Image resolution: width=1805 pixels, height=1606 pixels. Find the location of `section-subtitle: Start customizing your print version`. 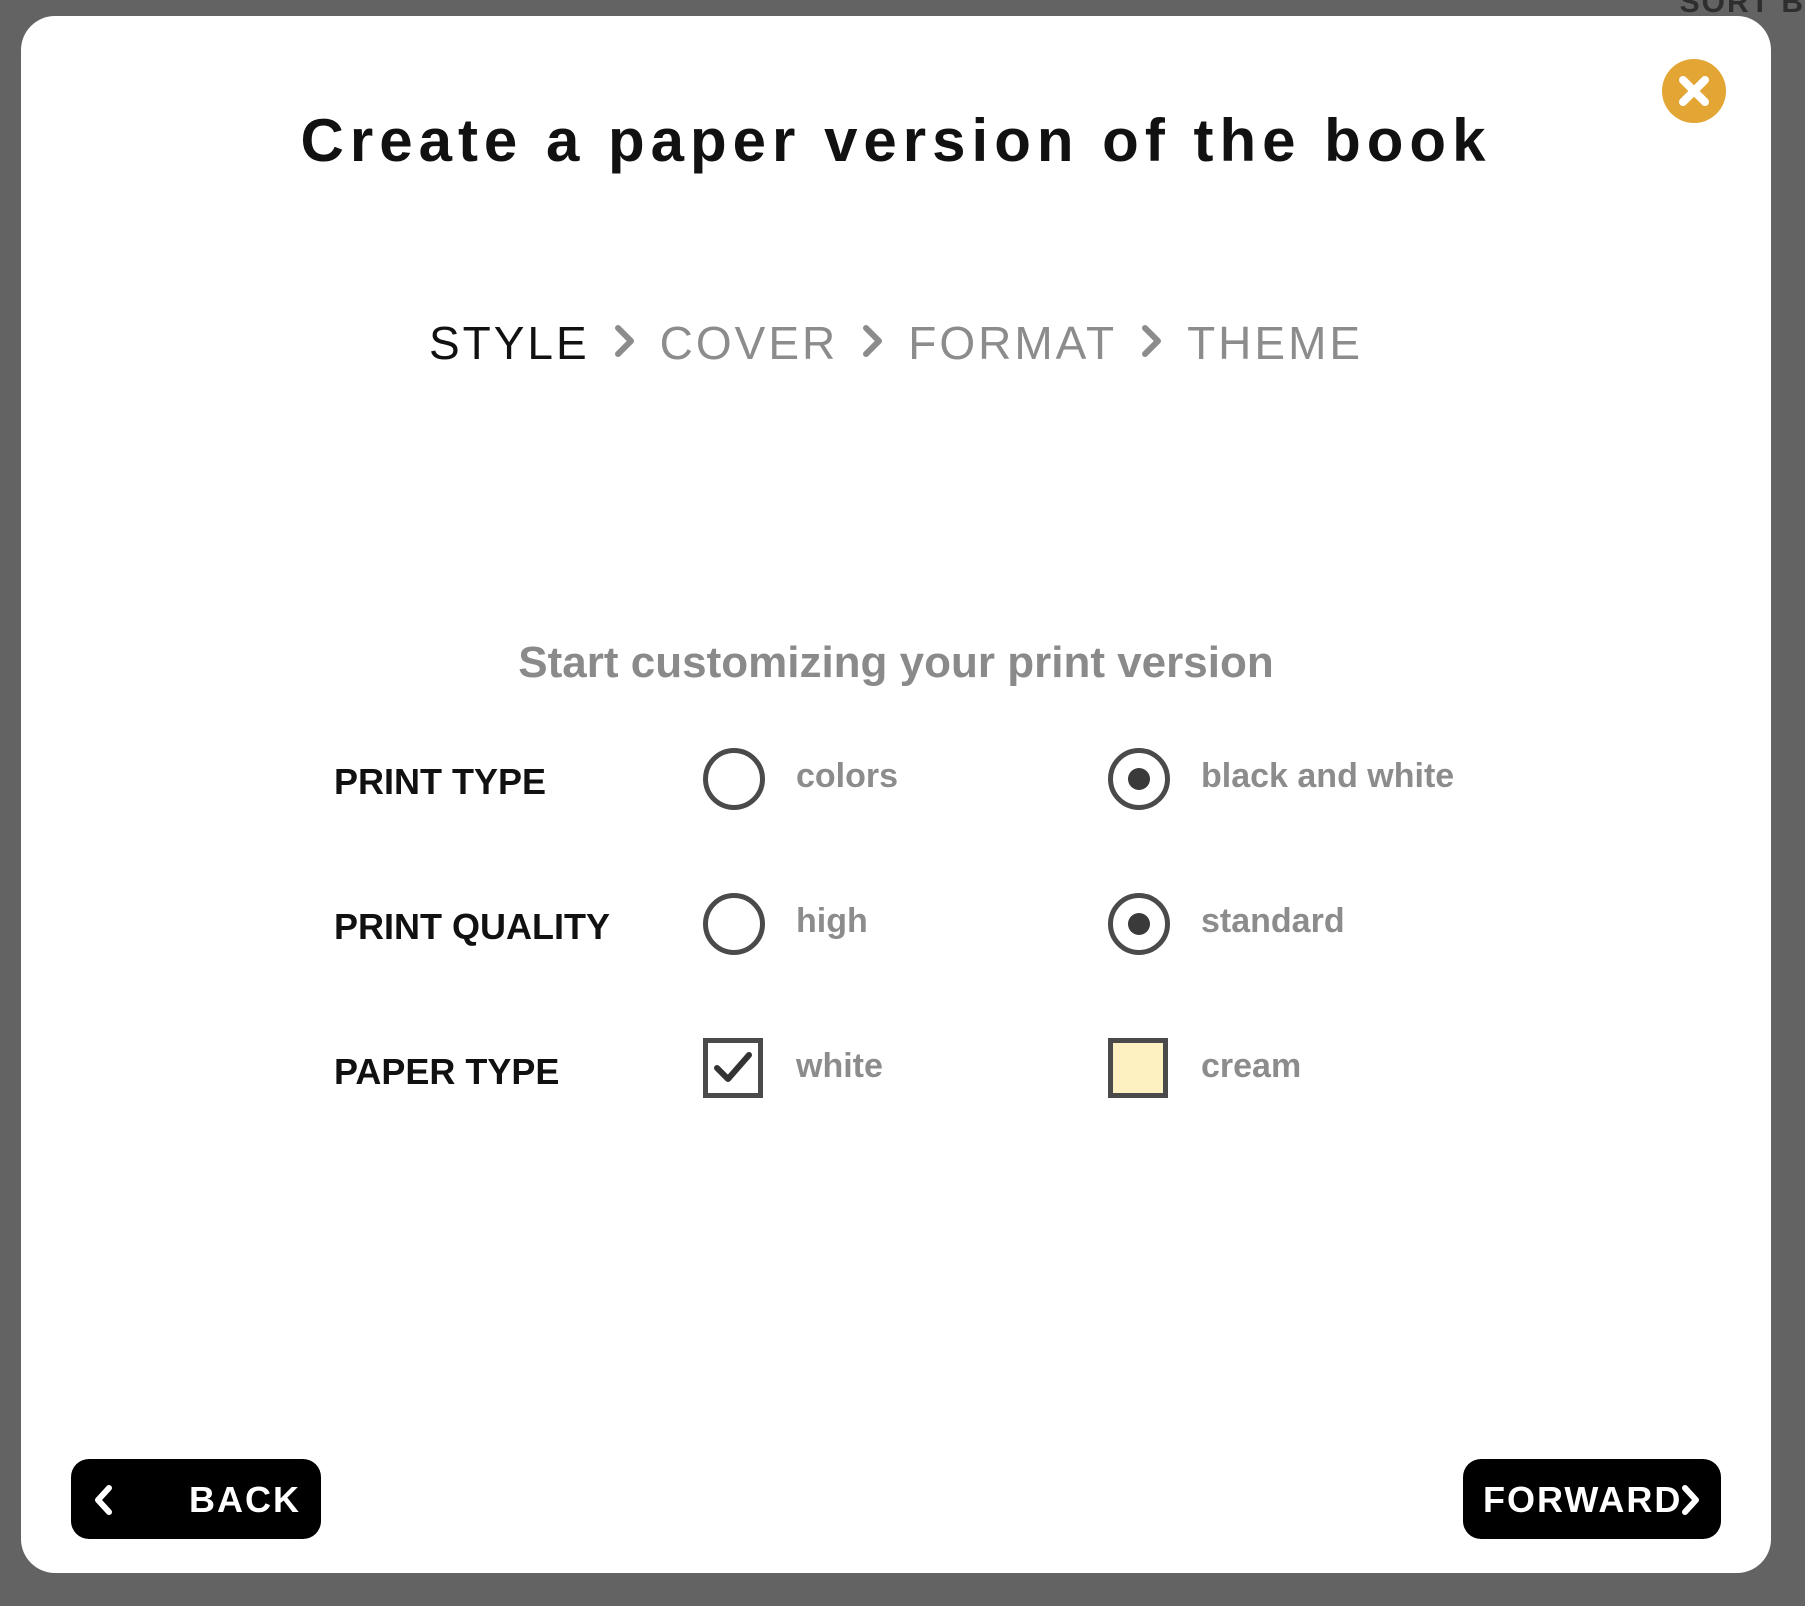

section-subtitle: Start customizing your print version is located at coordinates (896, 662).